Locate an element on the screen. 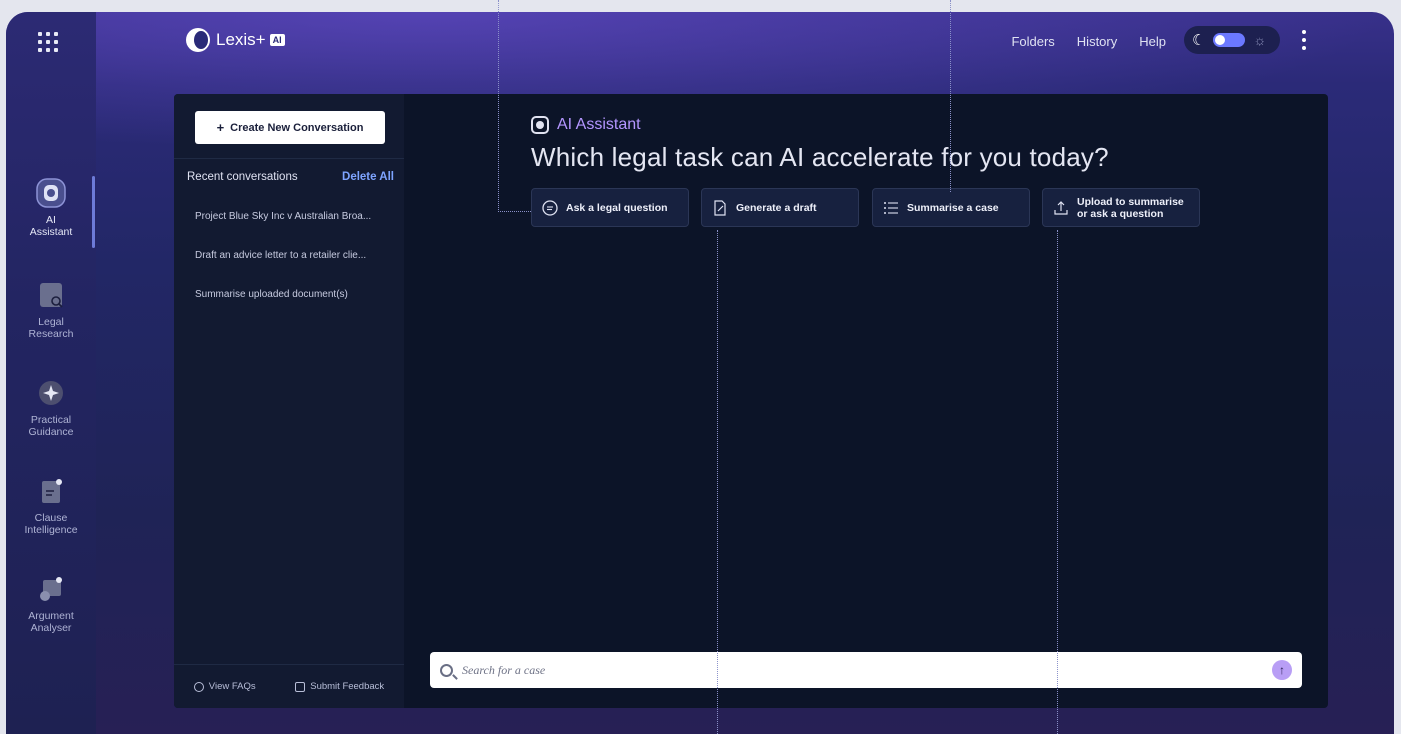 This screenshot has width=1401, height=734. chip-label: Ask a legal question is located at coordinates (617, 207).